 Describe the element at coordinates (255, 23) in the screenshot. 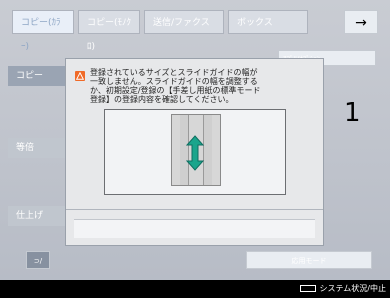

I see `tab-box-label: ボックス` at that location.